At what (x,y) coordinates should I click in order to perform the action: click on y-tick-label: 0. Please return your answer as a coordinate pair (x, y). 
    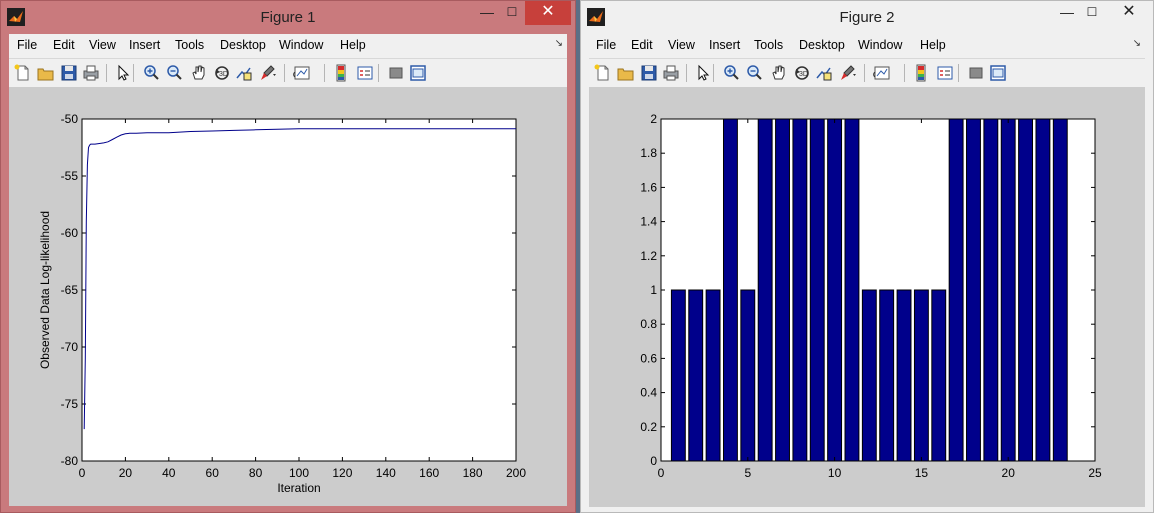
    Looking at the image, I should click on (653, 461).